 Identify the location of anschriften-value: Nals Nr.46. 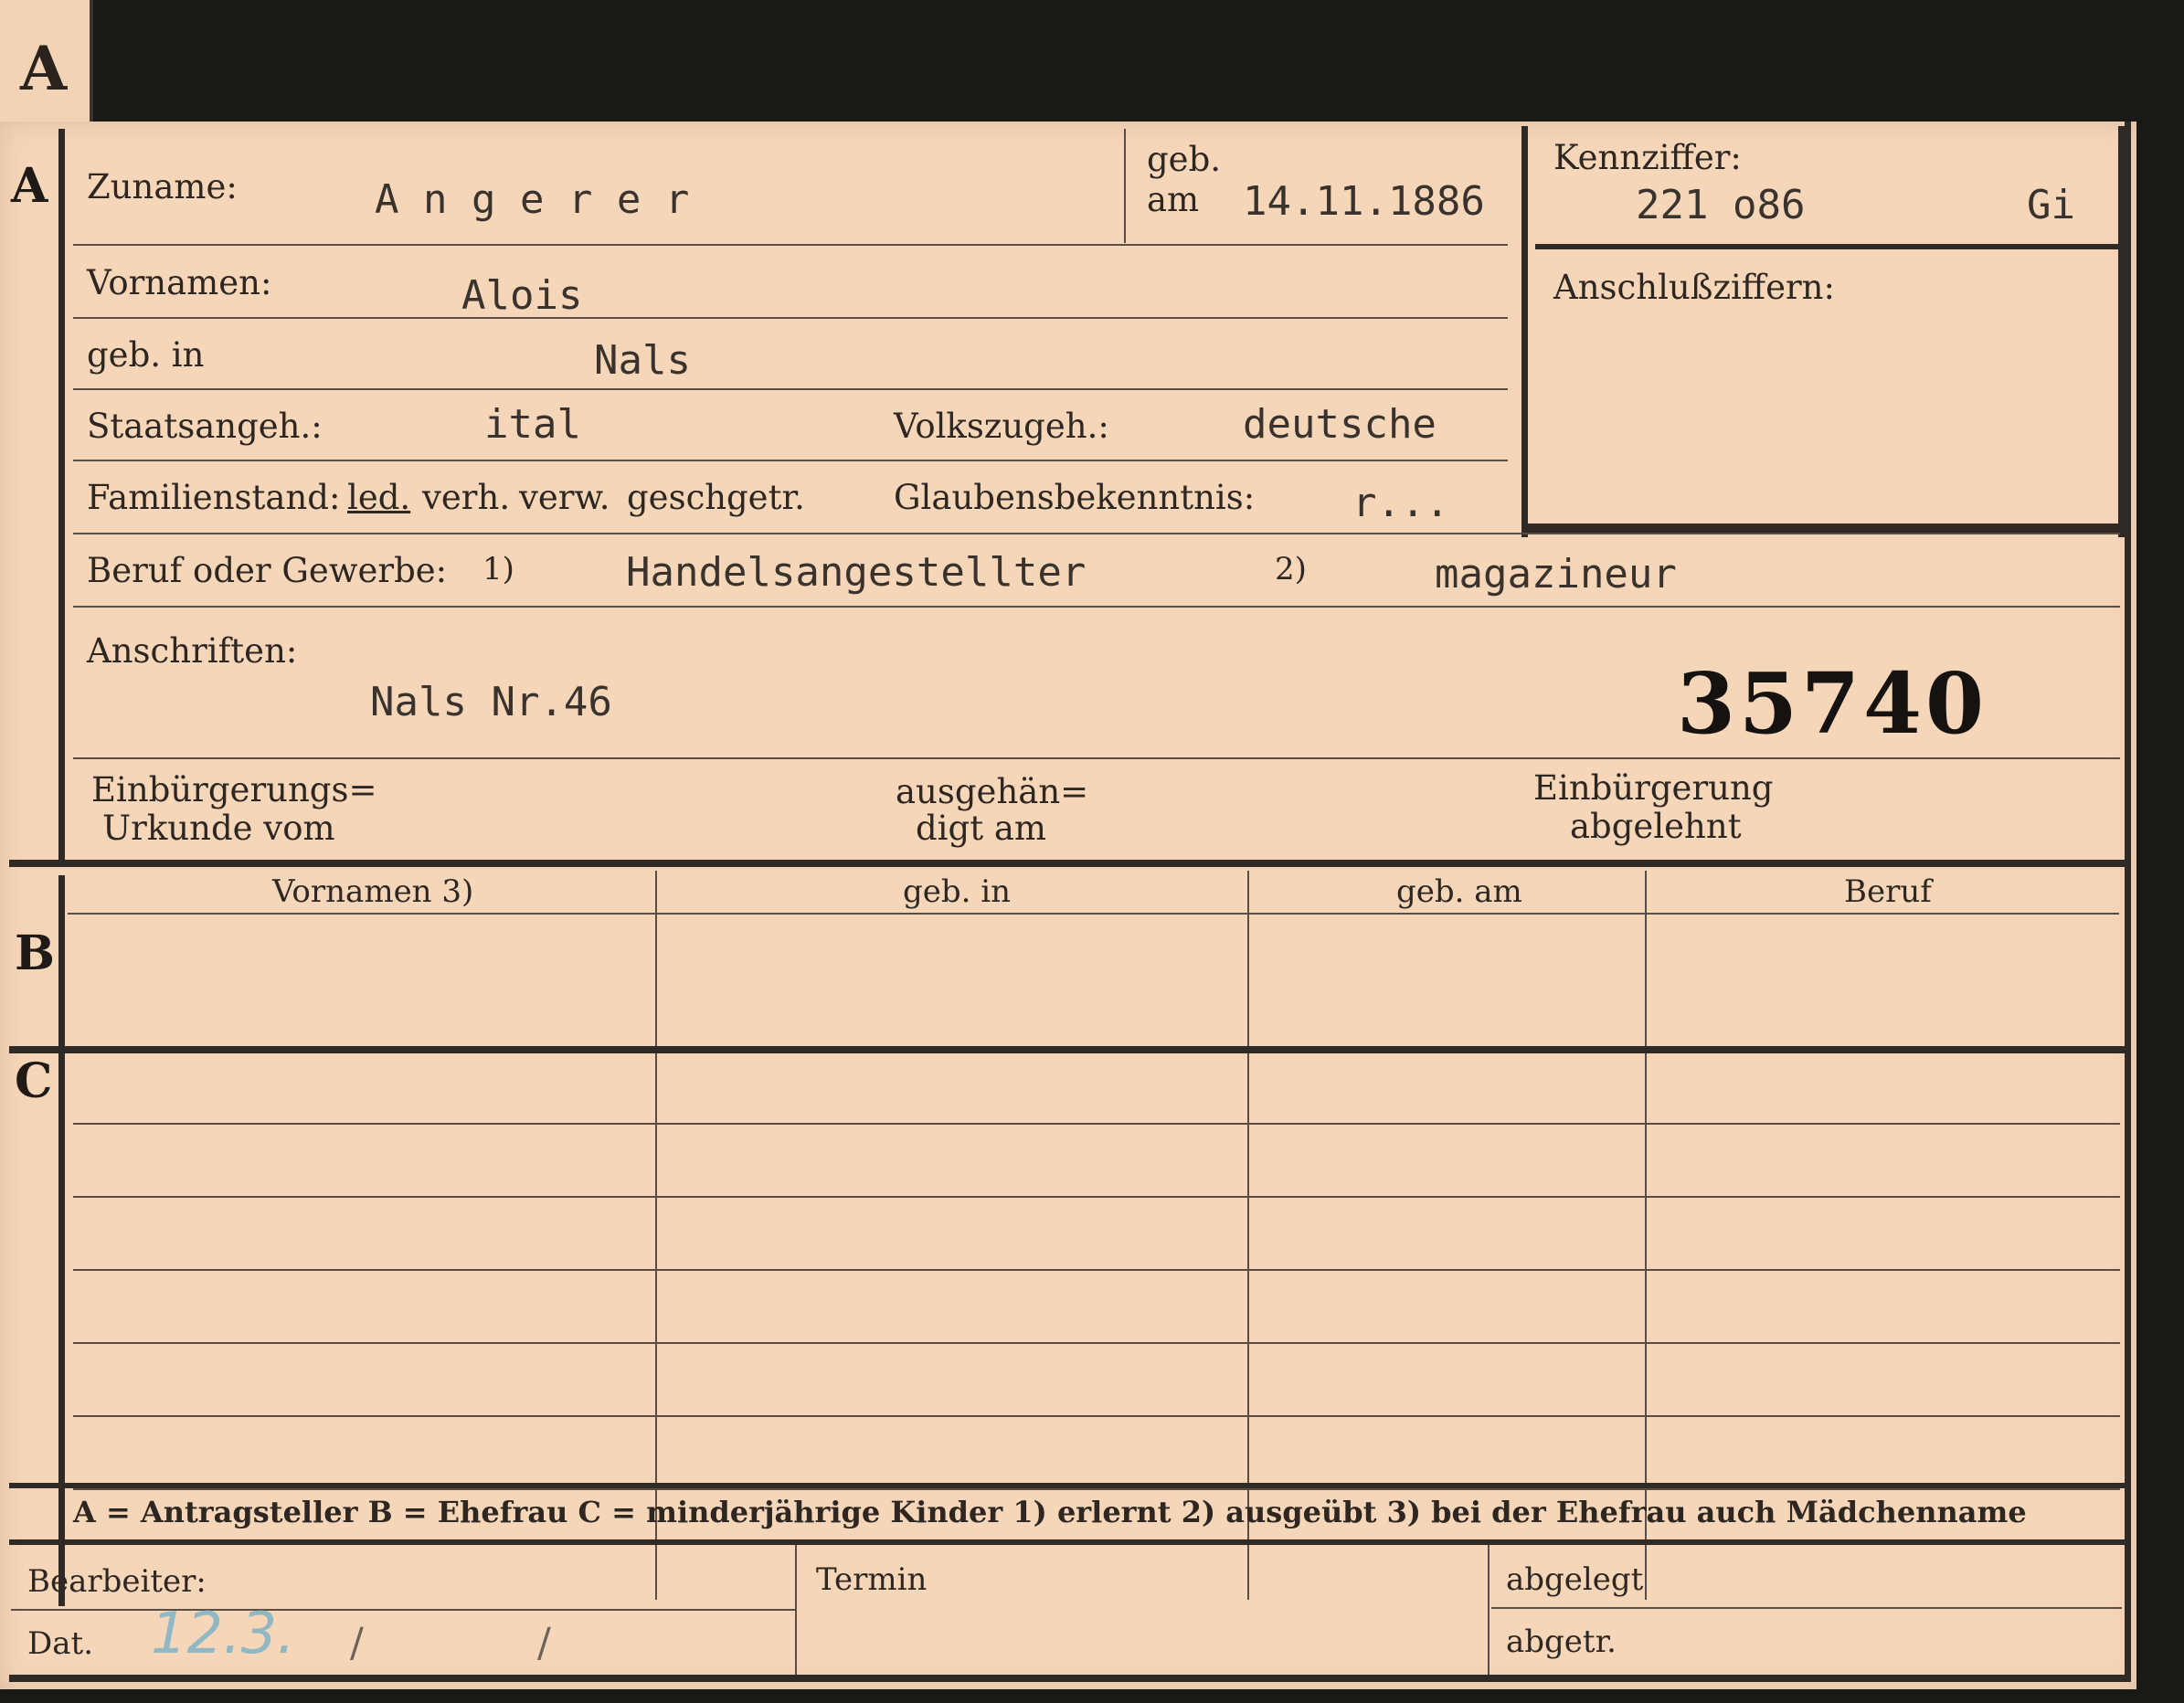
(491, 702).